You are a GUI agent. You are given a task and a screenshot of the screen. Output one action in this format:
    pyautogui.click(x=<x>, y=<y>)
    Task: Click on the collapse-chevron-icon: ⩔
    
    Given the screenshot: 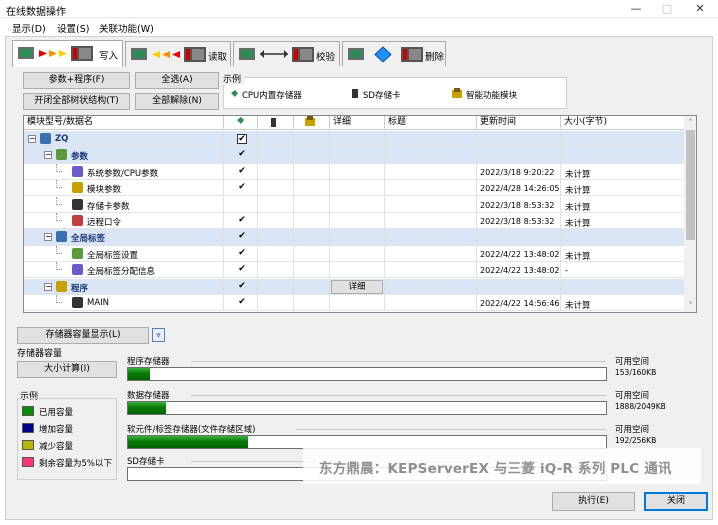 What is the action you would take?
    pyautogui.click(x=158, y=335)
    